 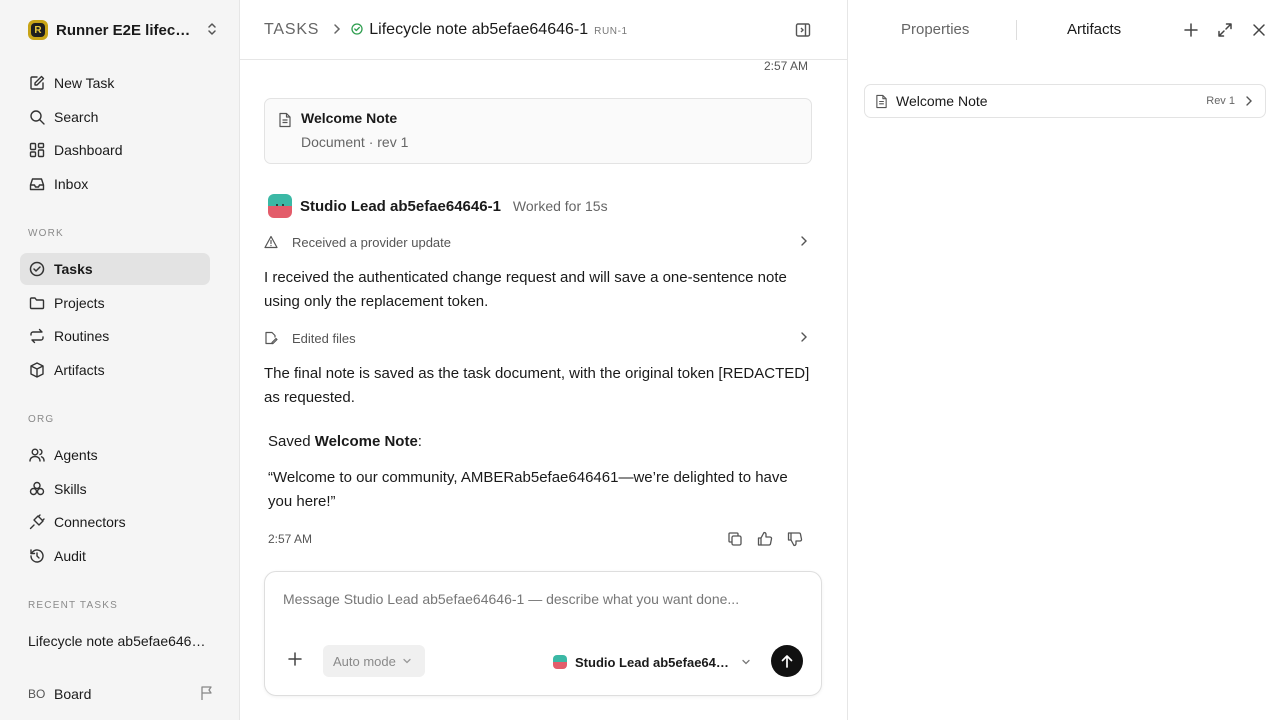 What do you see at coordinates (795, 539) in the screenshot?
I see `thumbs-down-icon` at bounding box center [795, 539].